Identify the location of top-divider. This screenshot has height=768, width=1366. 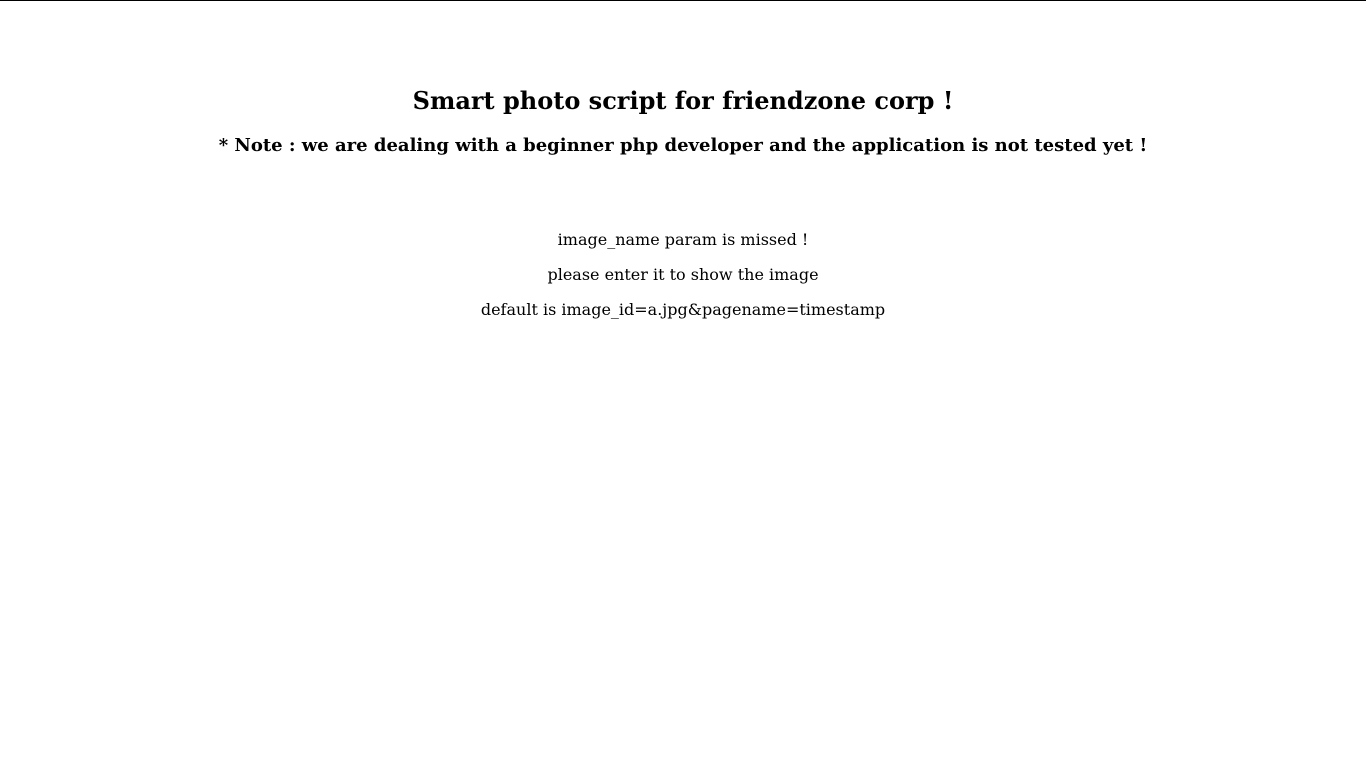
(683, 0).